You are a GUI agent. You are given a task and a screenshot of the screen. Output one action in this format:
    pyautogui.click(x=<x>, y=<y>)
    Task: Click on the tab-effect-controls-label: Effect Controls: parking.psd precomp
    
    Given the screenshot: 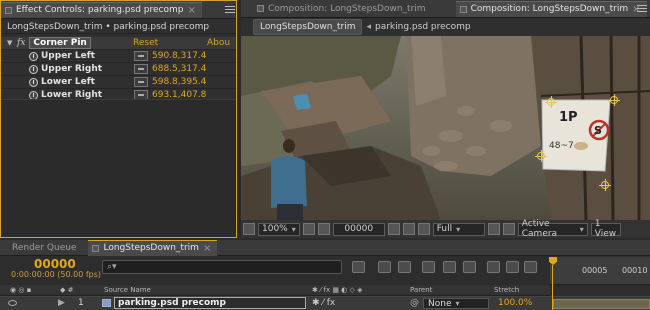 What is the action you would take?
    pyautogui.click(x=100, y=10)
    